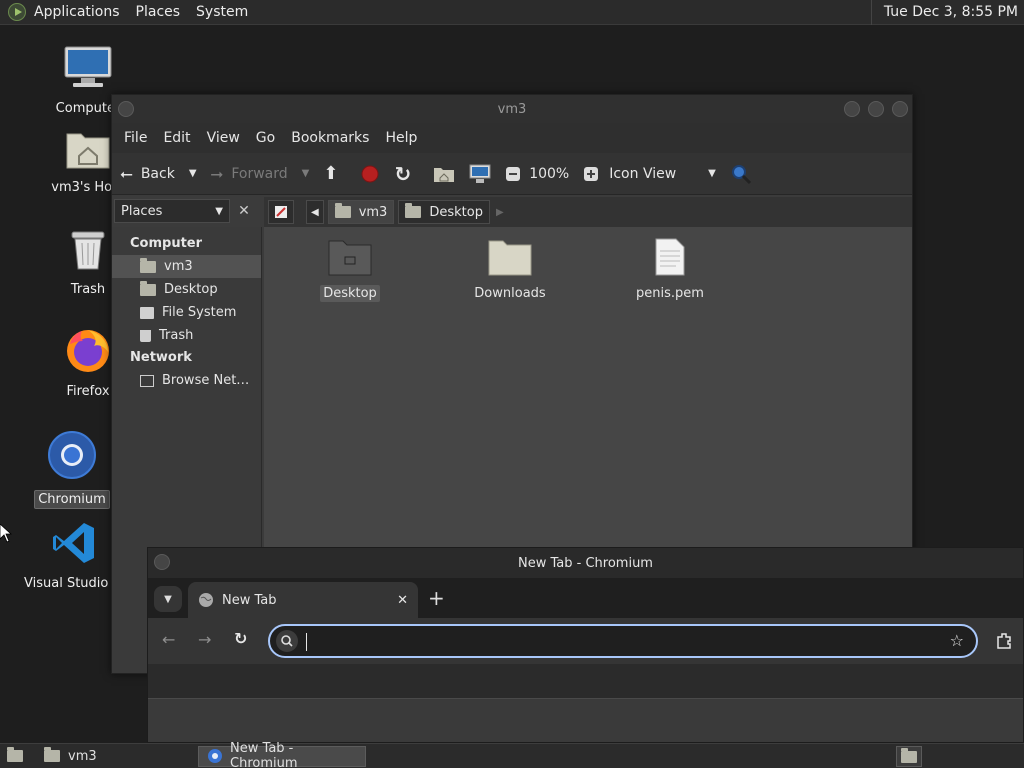  What do you see at coordinates (306, 173) in the screenshot?
I see `forward-history-dropdown-icon: ▼` at bounding box center [306, 173].